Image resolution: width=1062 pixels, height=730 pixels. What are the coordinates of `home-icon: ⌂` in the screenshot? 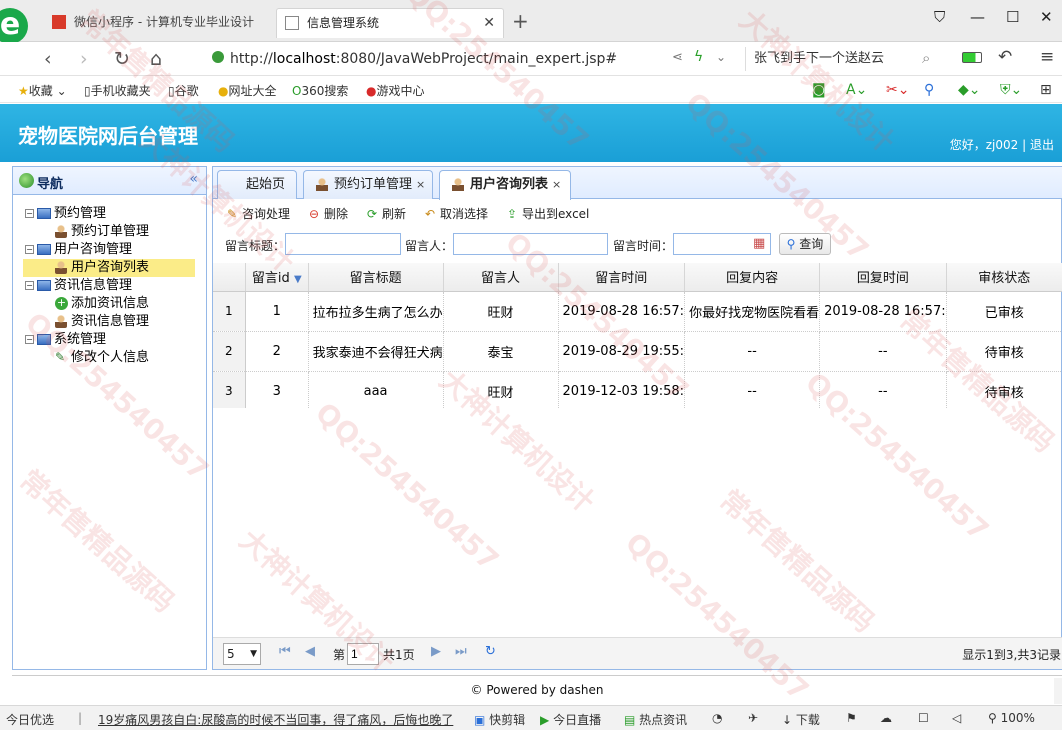 It's located at (156, 59).